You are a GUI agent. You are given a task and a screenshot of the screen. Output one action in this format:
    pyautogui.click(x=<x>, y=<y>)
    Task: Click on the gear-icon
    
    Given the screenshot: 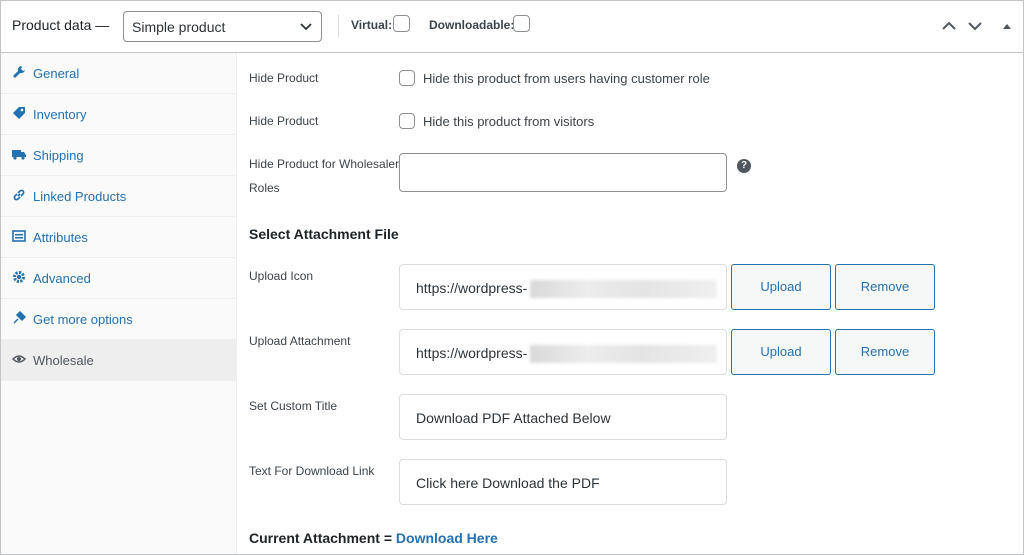 What is the action you would take?
    pyautogui.click(x=19, y=277)
    